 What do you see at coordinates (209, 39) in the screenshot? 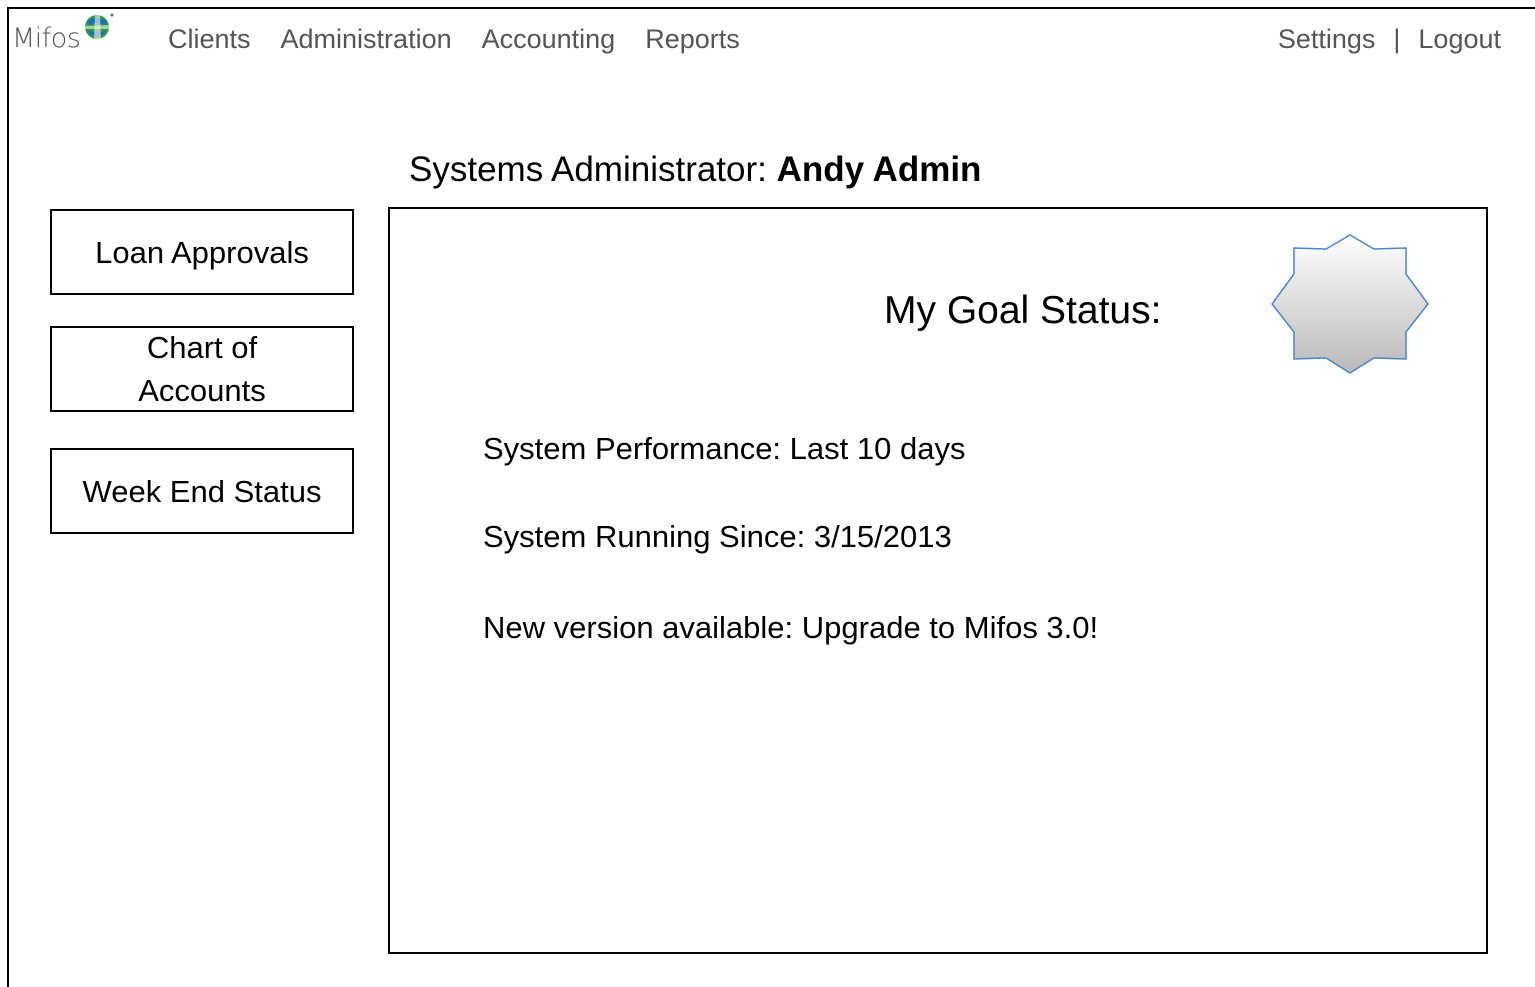
I see `nav-clients: Clients` at bounding box center [209, 39].